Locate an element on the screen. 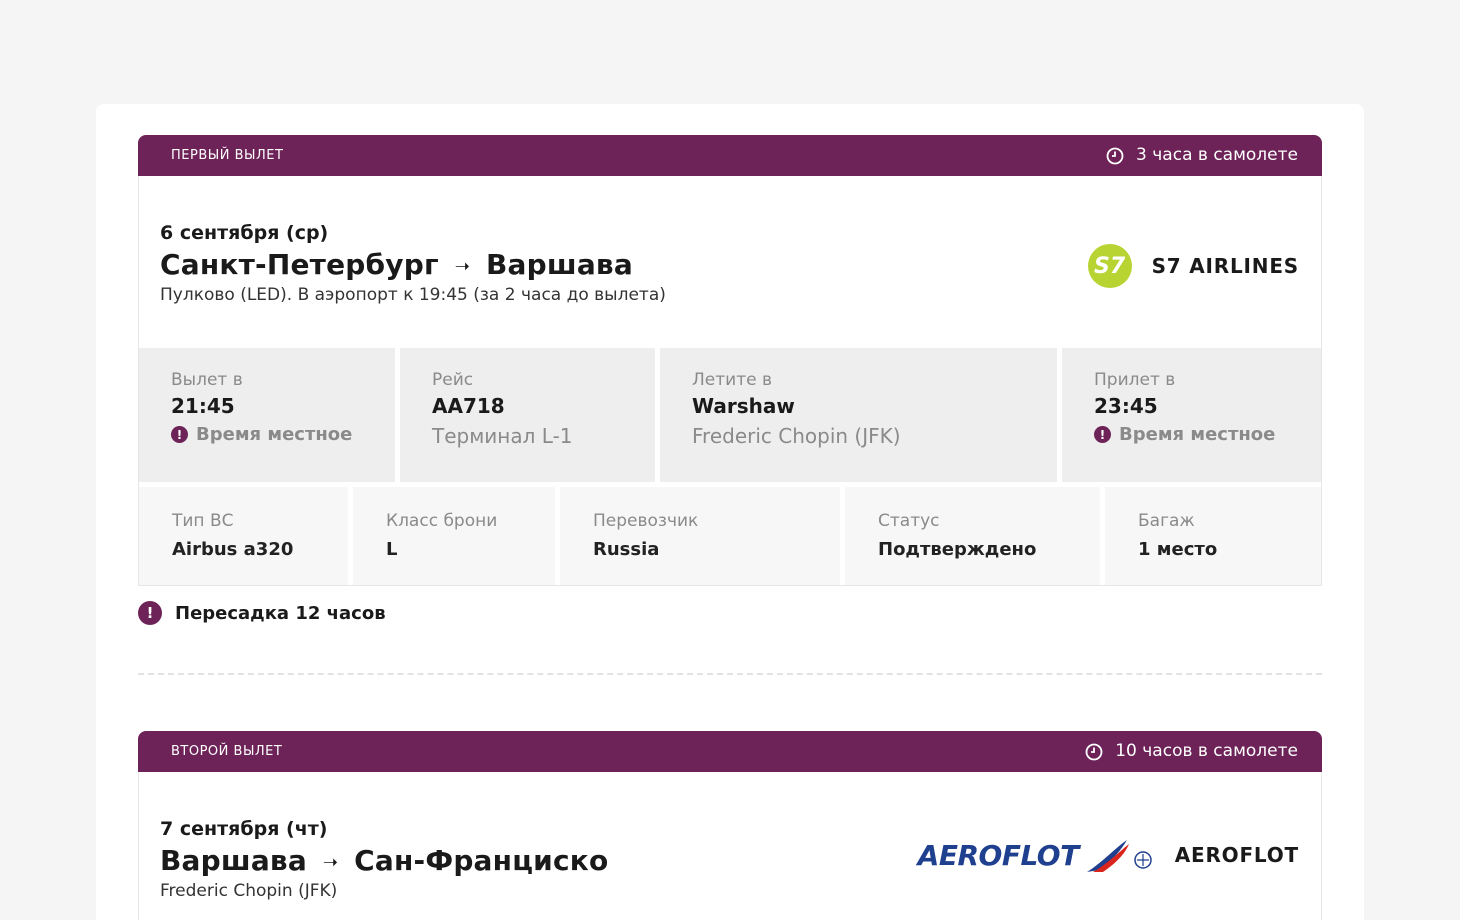 This screenshot has width=1460, height=920. status-cell: Статус Подтверждено is located at coordinates (972, 536).